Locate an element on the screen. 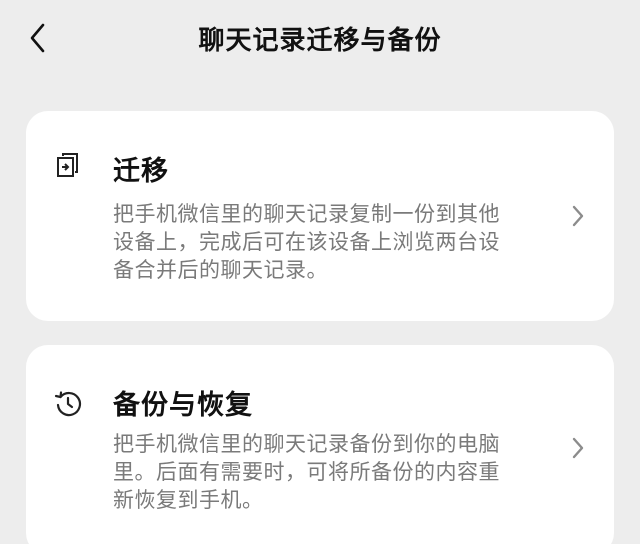  page-title: 聊天记录迁移与备份 is located at coordinates (320, 41).